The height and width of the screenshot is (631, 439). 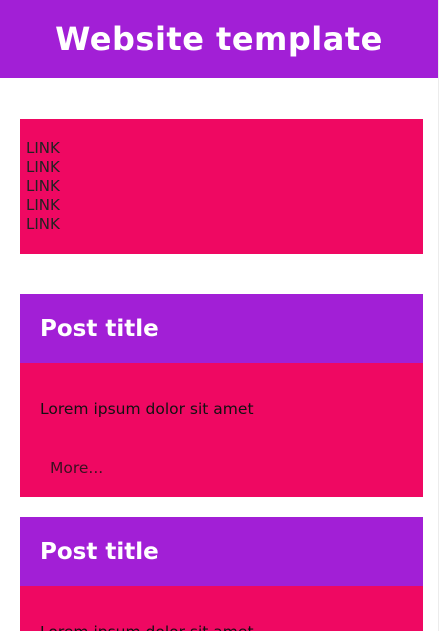 What do you see at coordinates (224, 205) in the screenshot?
I see `nav-link-4: LINK` at bounding box center [224, 205].